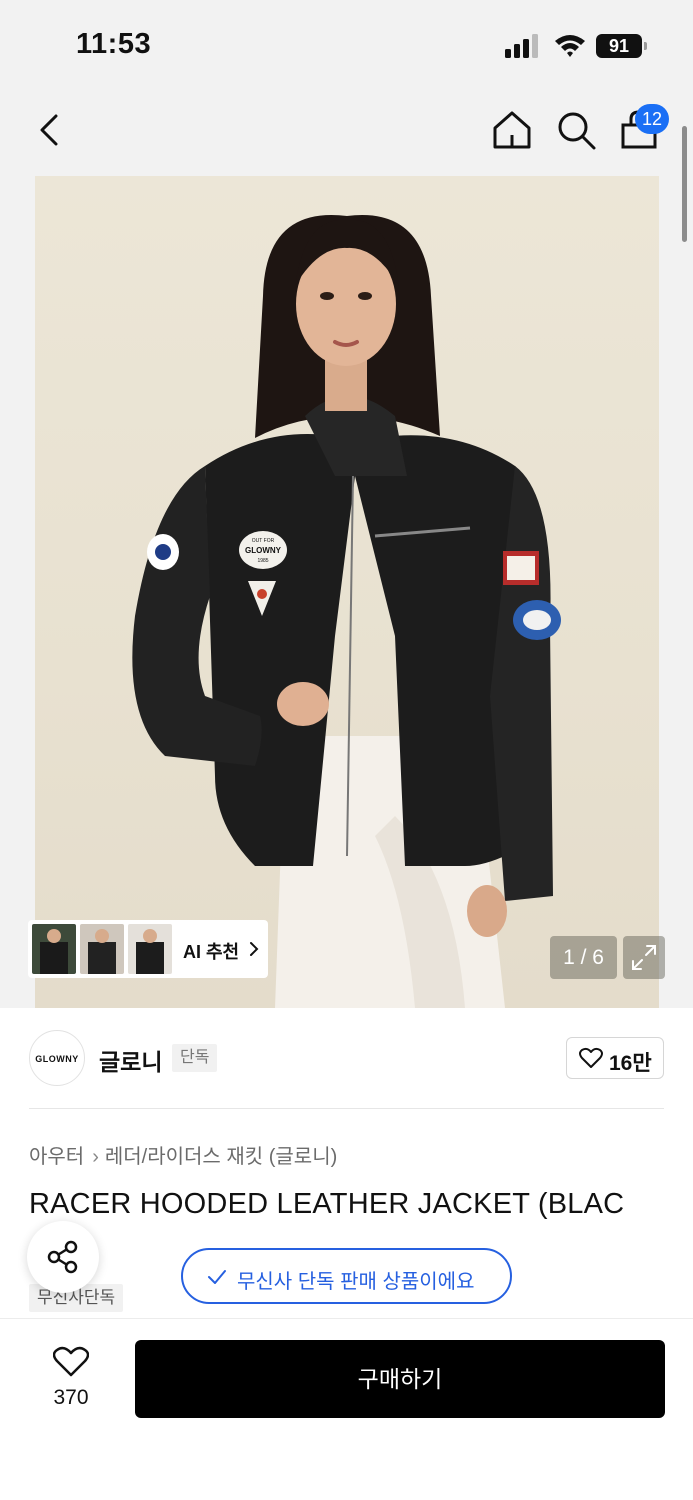 This screenshot has width=693, height=1500. What do you see at coordinates (262, 561) in the screenshot?
I see `patch-year-text: 1985` at bounding box center [262, 561].